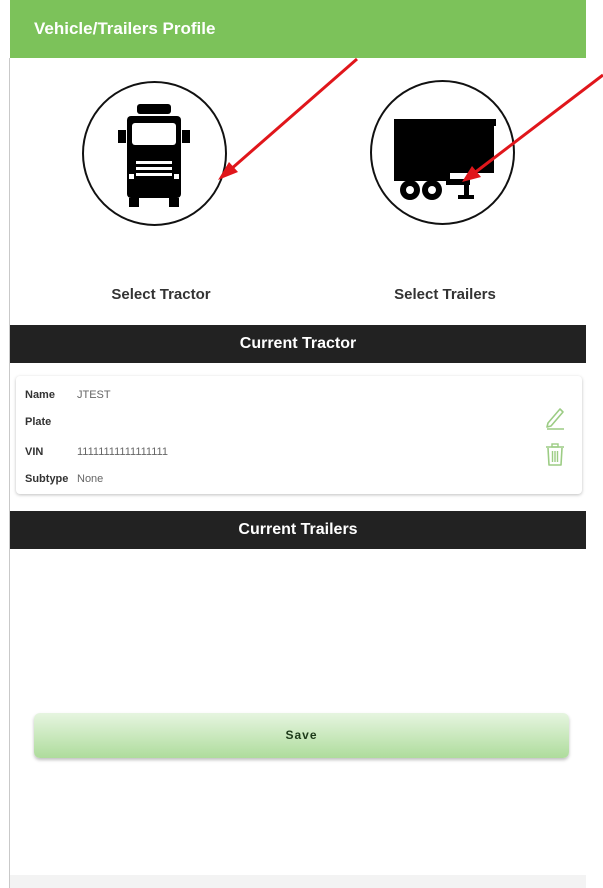  Describe the element at coordinates (298, 29) in the screenshot. I see `app-header: Vehicle/Trailers Profile` at that location.